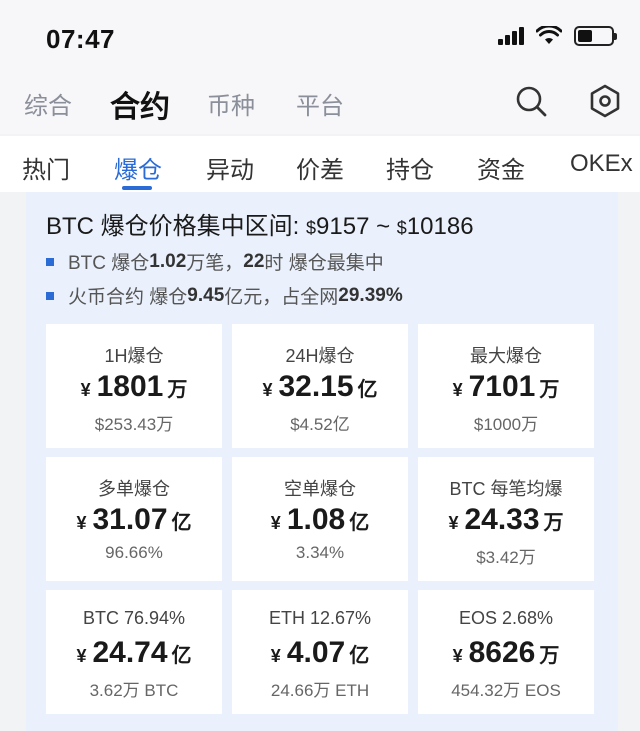 The width and height of the screenshot is (640, 731). What do you see at coordinates (549, 35) in the screenshot?
I see `wifi-icon` at bounding box center [549, 35].